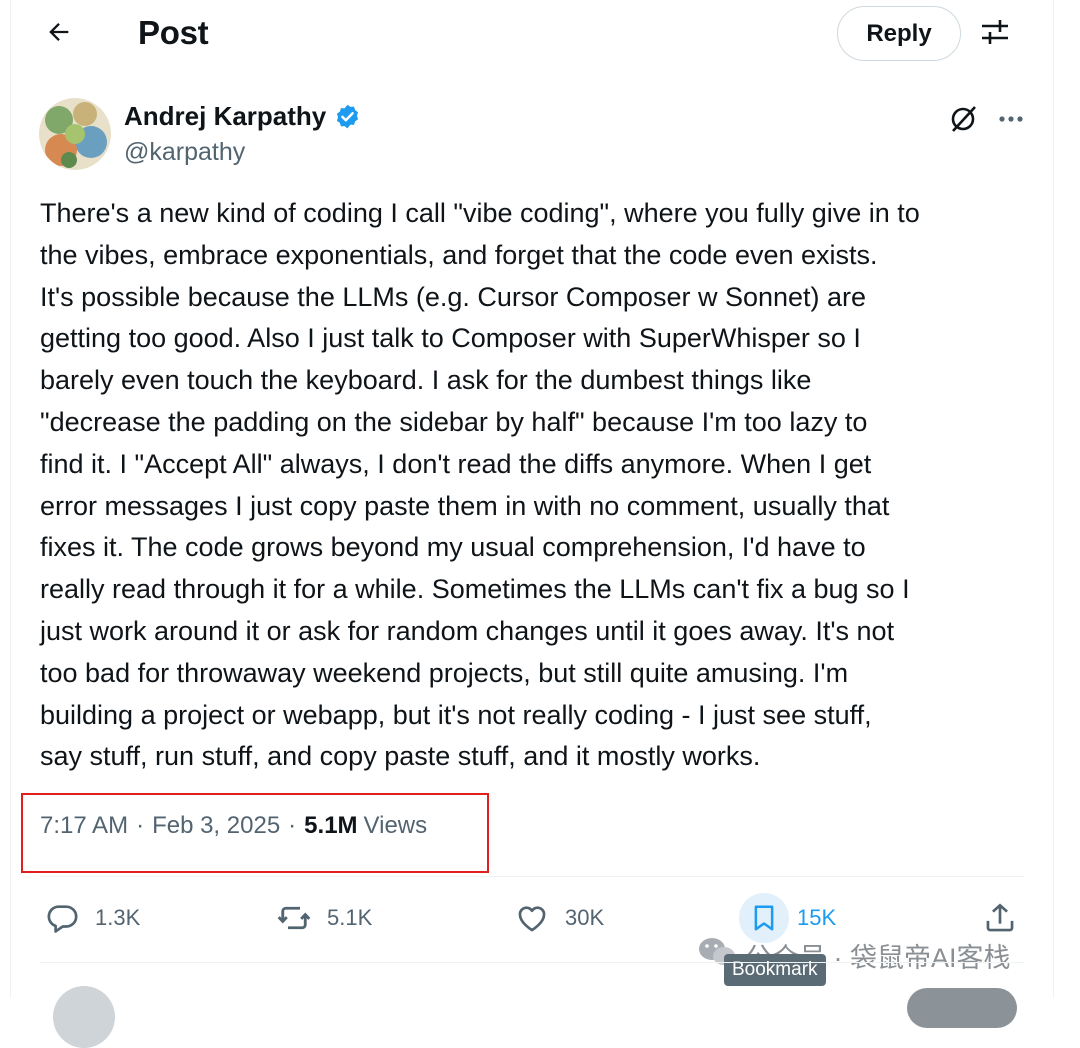 Image resolution: width=1080 pixels, height=1048 pixels. I want to click on reply-button: Reply, so click(899, 33).